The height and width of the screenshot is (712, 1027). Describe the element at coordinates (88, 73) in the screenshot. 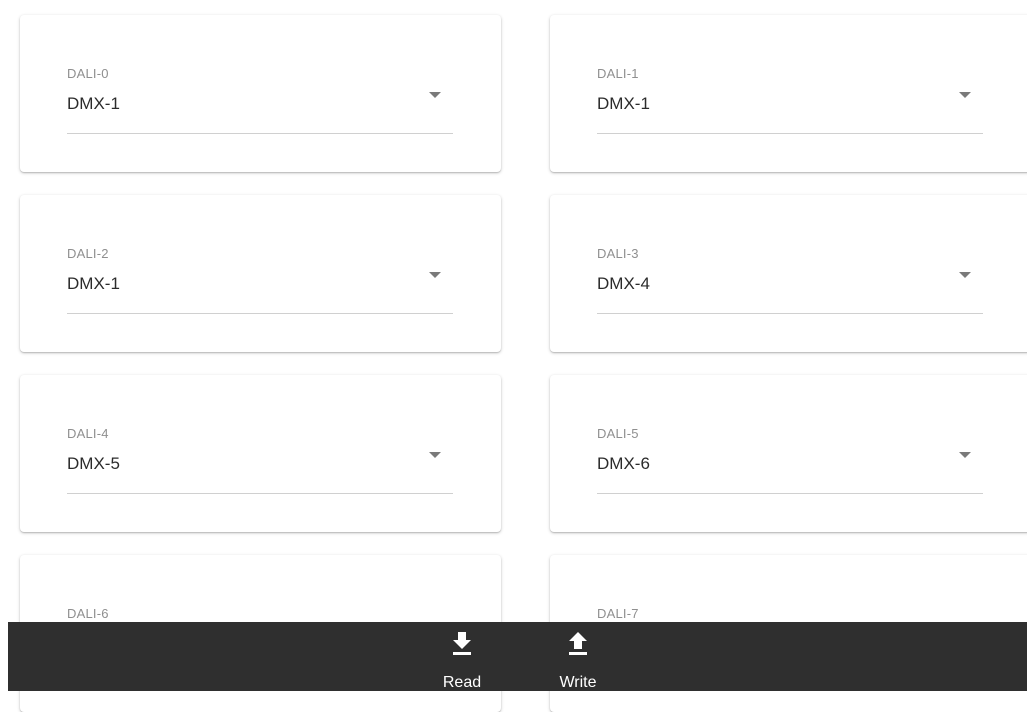

I see `select-label: DALI-0` at that location.